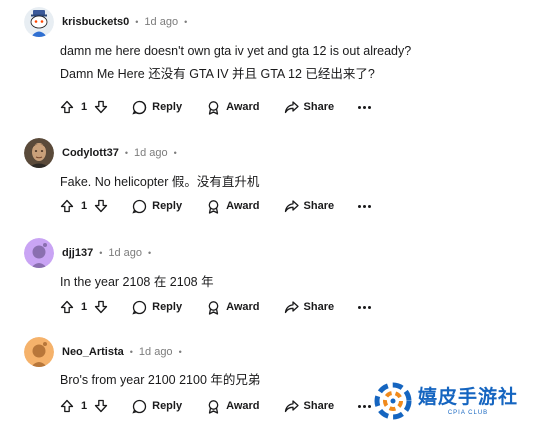  What do you see at coordinates (393, 401) in the screenshot?
I see `watermark-logo-icon` at bounding box center [393, 401].